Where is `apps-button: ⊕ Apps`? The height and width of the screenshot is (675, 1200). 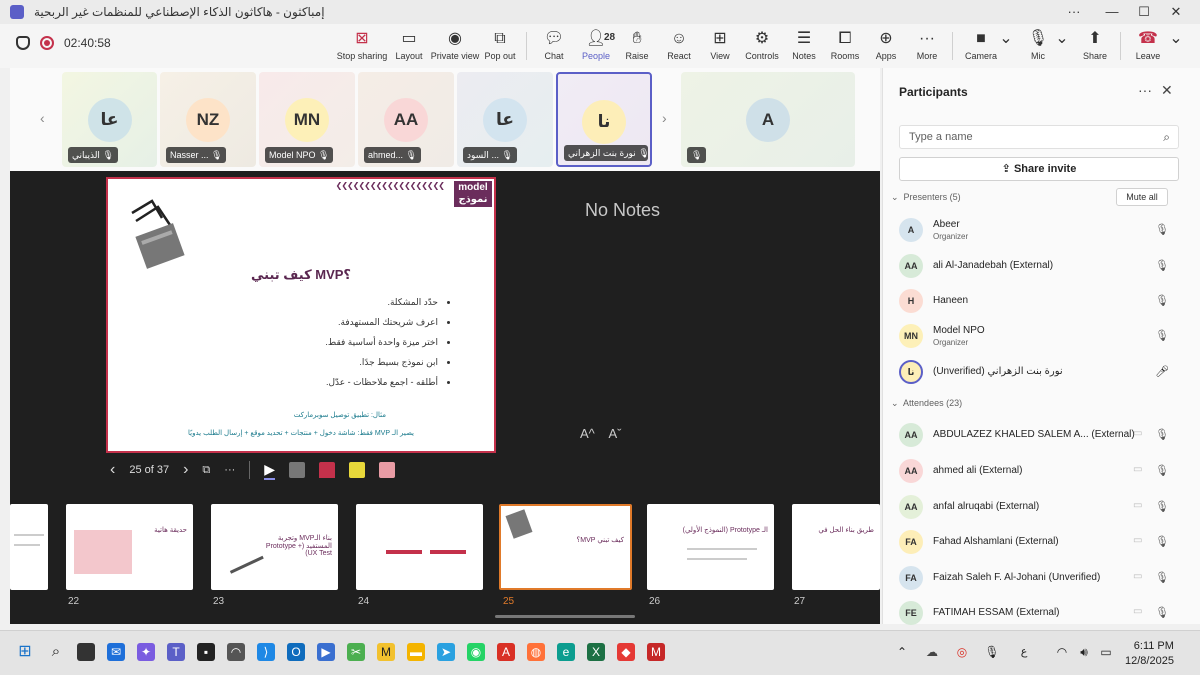 apps-button: ⊕ Apps is located at coordinates (886, 47).